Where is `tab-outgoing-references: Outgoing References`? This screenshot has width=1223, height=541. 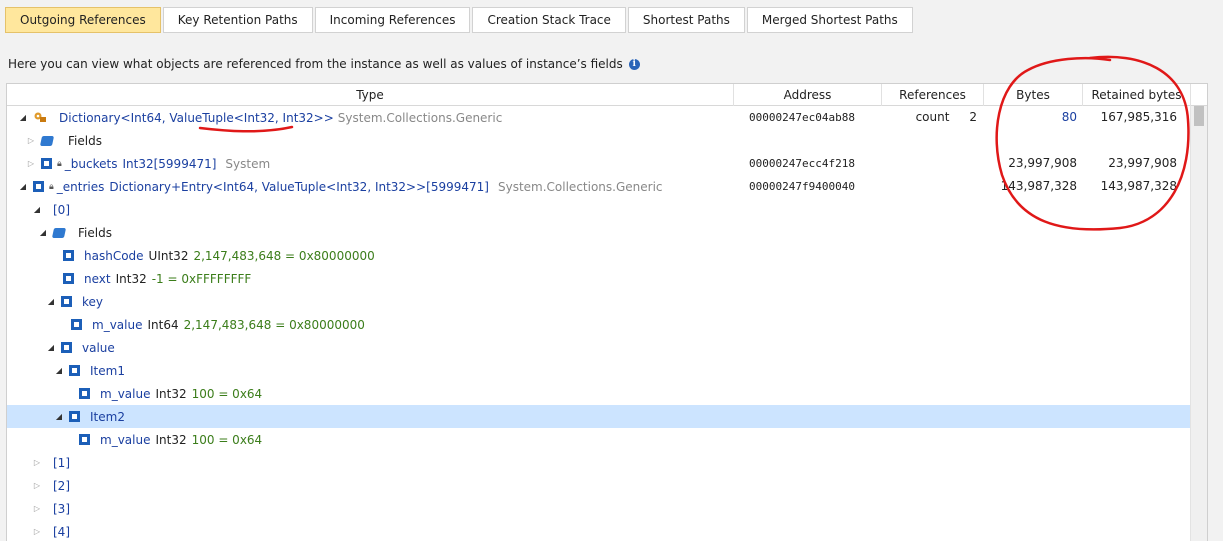
tab-outgoing-references: Outgoing References is located at coordinates (83, 20).